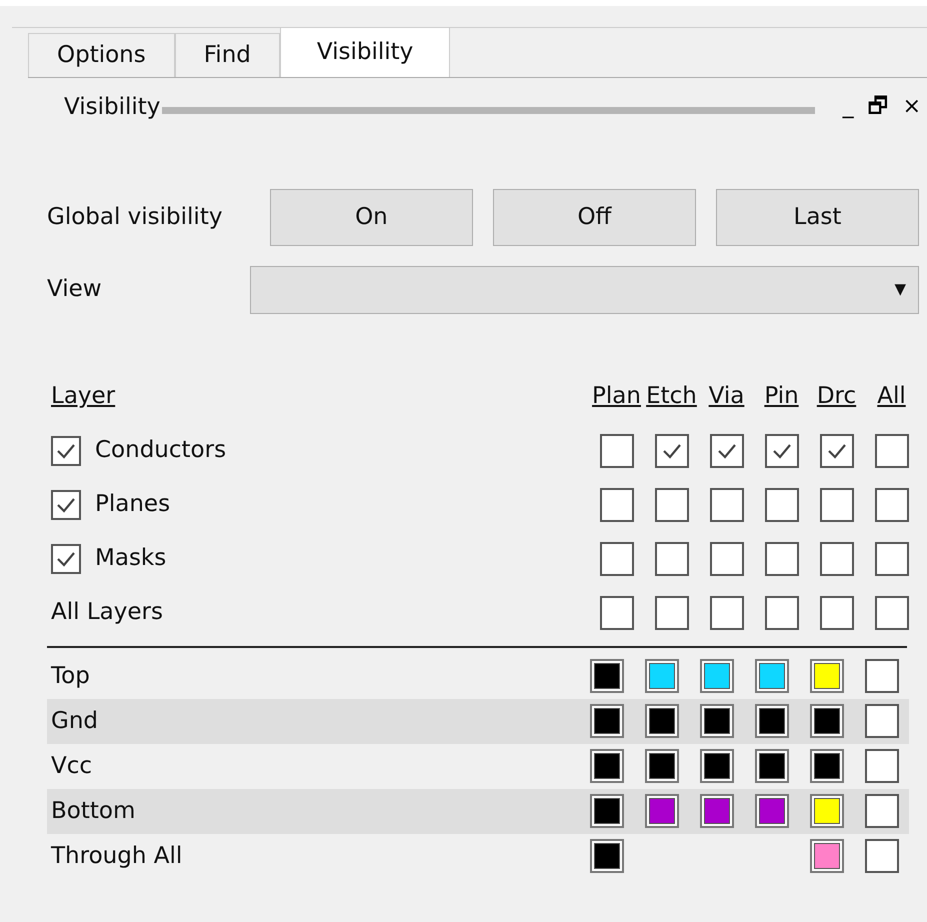  Describe the element at coordinates (616, 396) in the screenshot. I see `column-header: Plan` at that location.